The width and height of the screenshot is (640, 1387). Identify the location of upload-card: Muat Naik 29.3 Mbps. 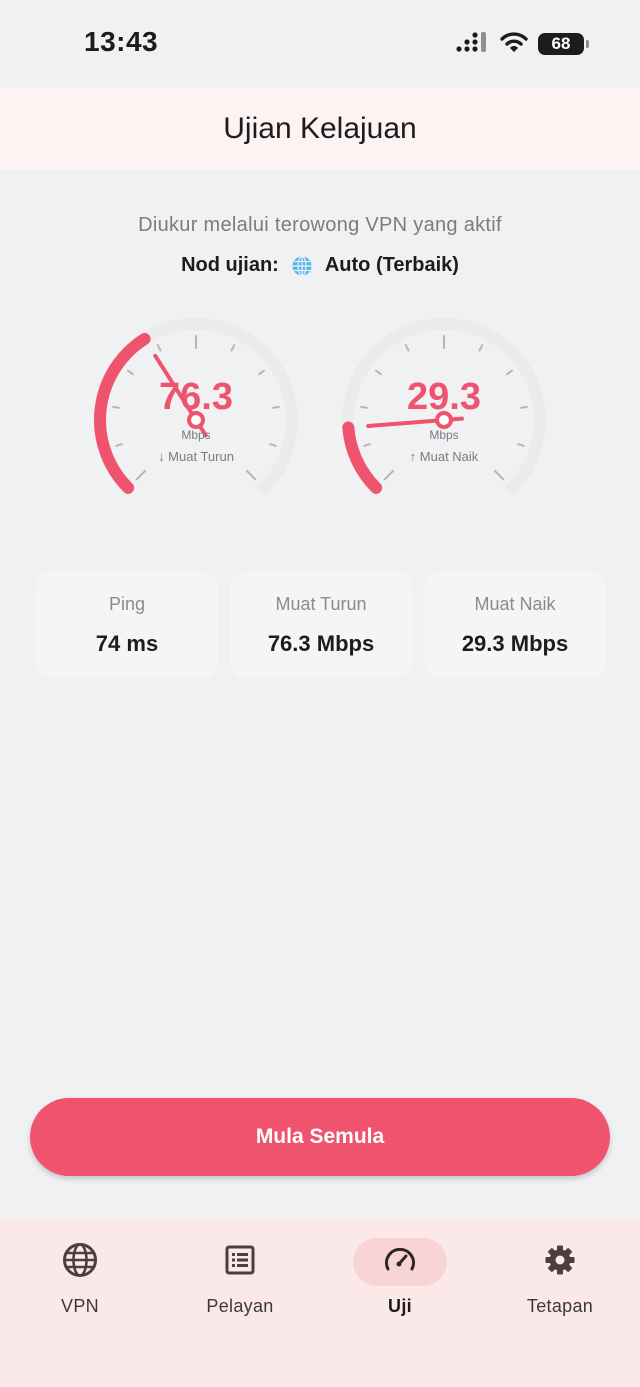
(515, 625).